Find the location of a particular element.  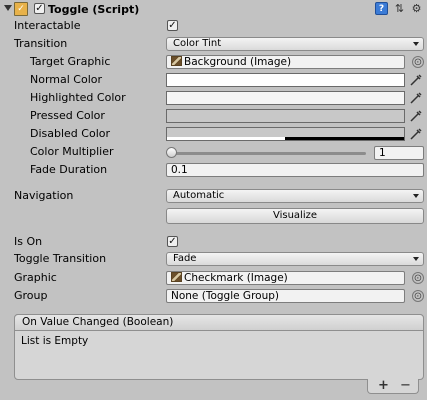

component-enabled-checkbox: ✓ is located at coordinates (39, 8).